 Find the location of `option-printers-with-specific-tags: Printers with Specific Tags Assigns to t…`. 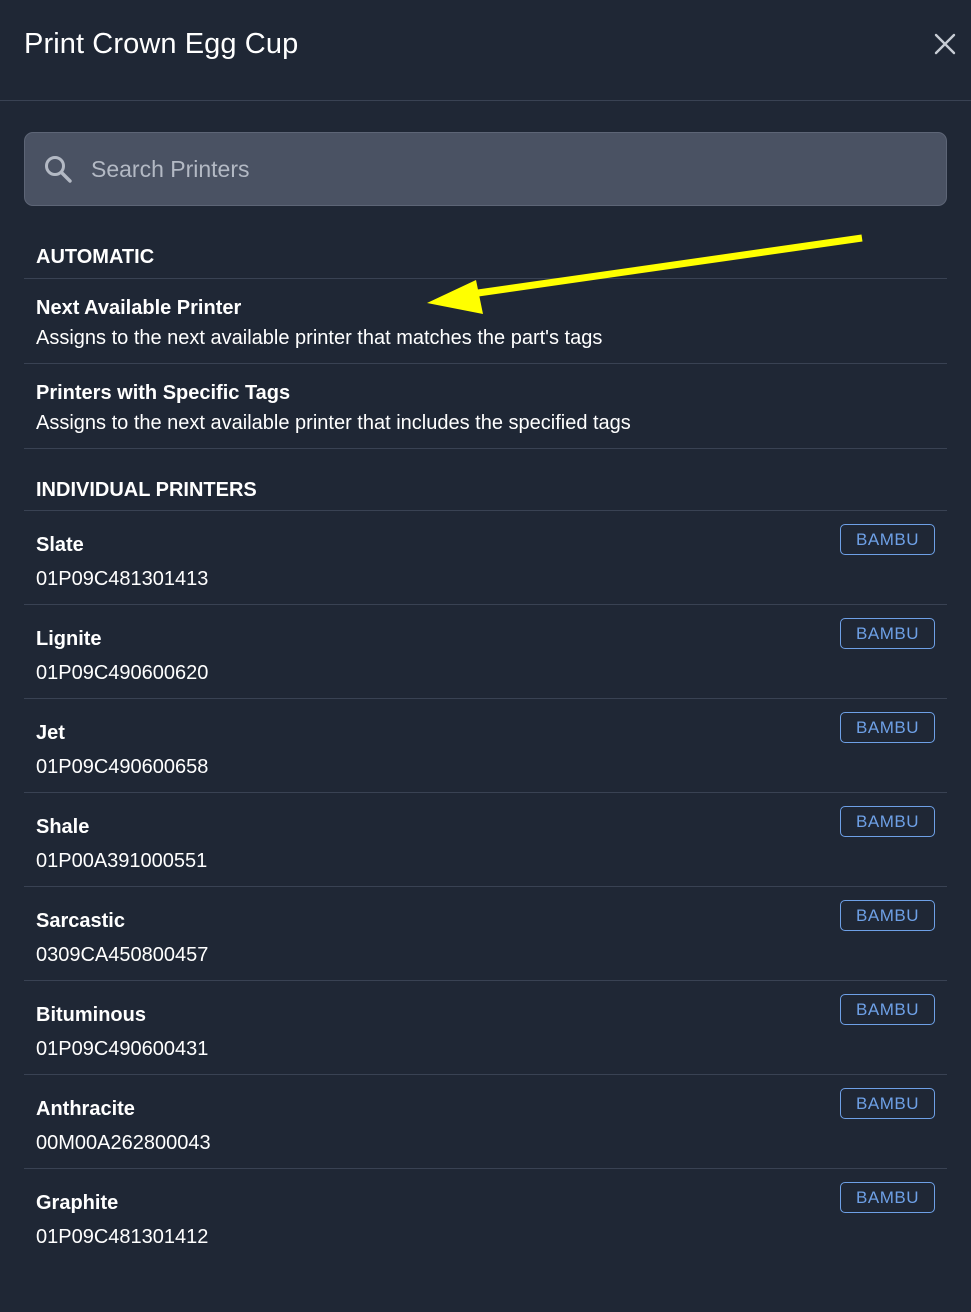

option-printers-with-specific-tags: Printers with Specific Tags Assigns to t… is located at coordinates (485, 406).